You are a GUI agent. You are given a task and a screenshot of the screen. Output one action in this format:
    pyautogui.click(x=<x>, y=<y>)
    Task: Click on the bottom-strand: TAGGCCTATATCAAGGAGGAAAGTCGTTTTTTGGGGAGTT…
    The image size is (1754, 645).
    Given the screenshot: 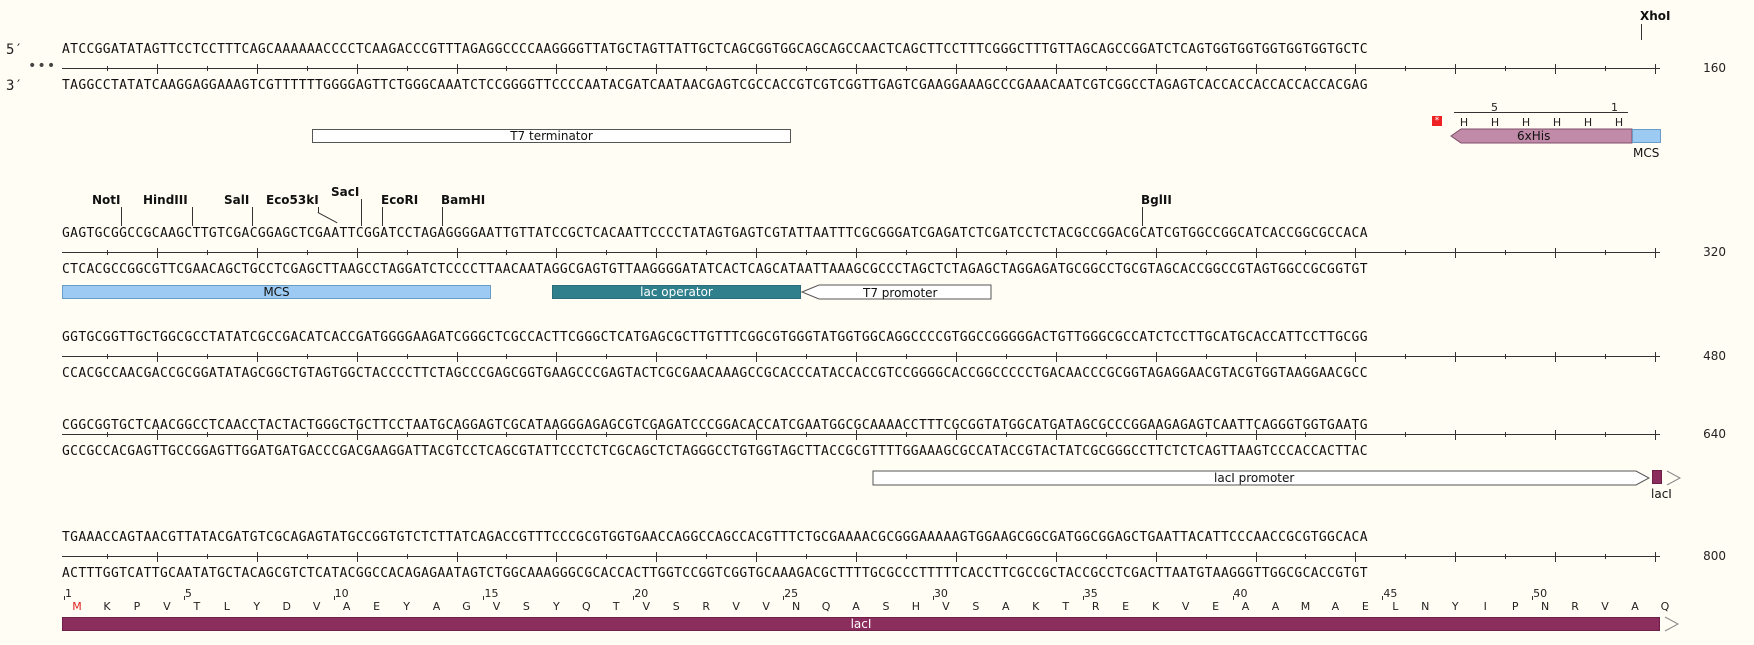 What is the action you would take?
    pyautogui.click(x=861, y=86)
    